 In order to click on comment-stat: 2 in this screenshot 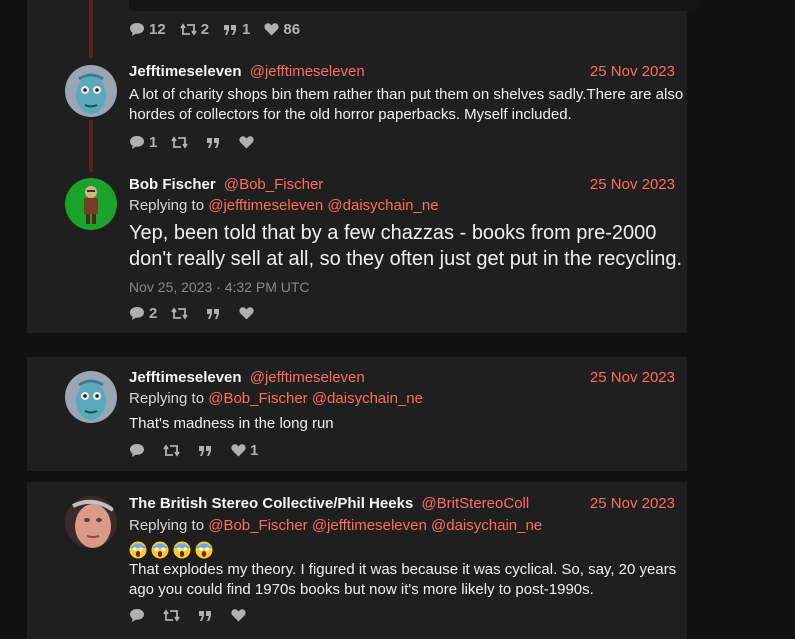, I will do `click(143, 313)`.